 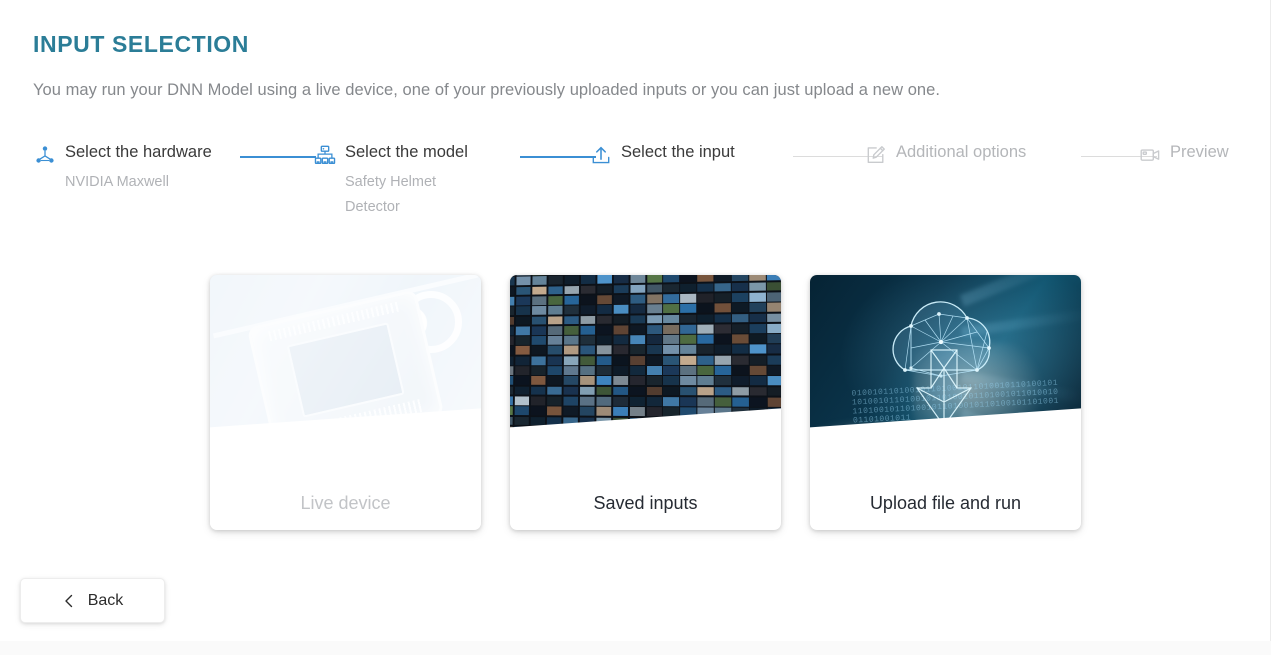 I want to click on card-live-device-media, so click(x=345, y=375).